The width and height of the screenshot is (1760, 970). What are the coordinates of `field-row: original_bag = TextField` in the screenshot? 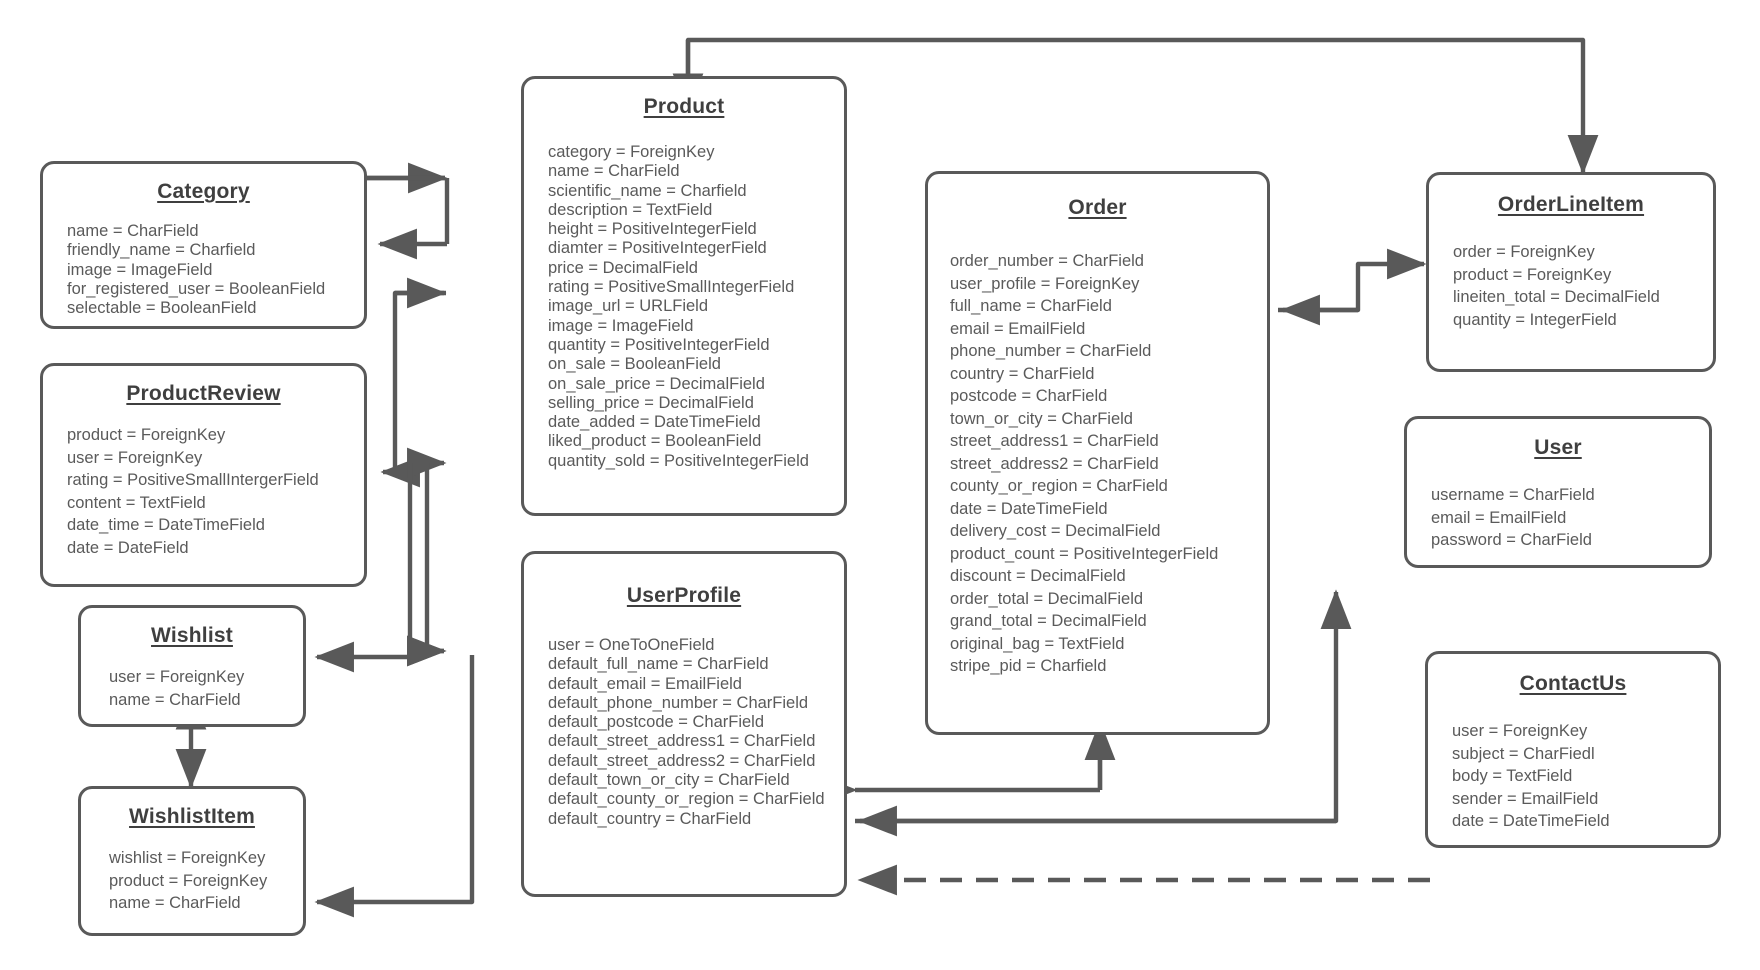 It's located at (1037, 643).